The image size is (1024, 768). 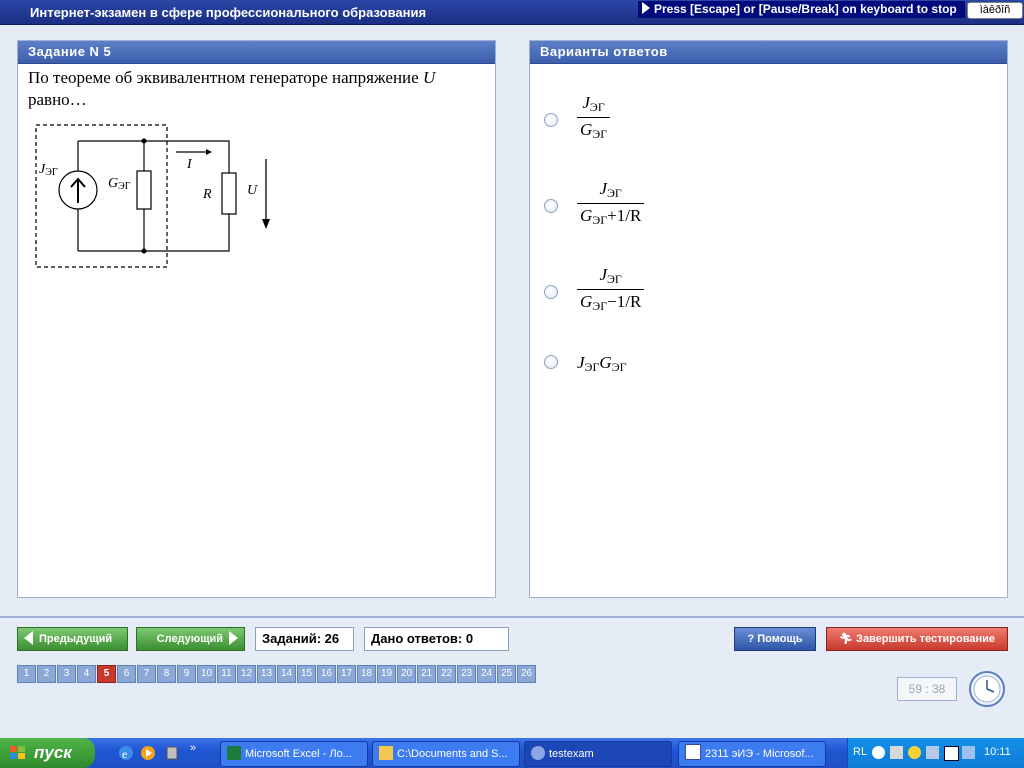 What do you see at coordinates (526, 674) in the screenshot?
I see `page-button-26: 26` at bounding box center [526, 674].